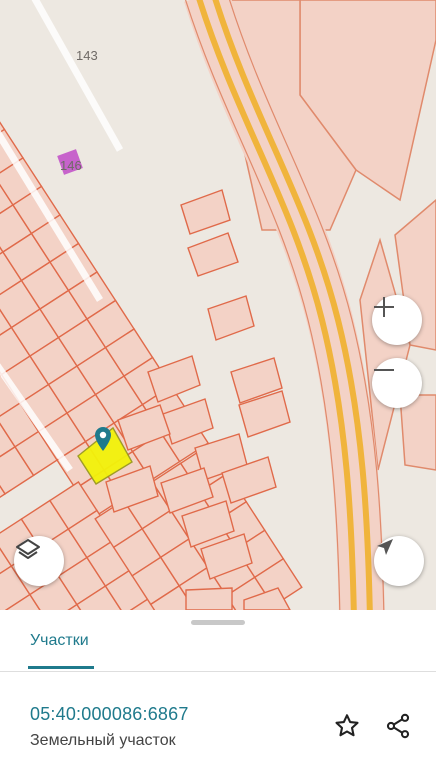  Describe the element at coordinates (109, 714) in the screenshot. I see `cadastral-number: 05:40:000086:6867` at that location.